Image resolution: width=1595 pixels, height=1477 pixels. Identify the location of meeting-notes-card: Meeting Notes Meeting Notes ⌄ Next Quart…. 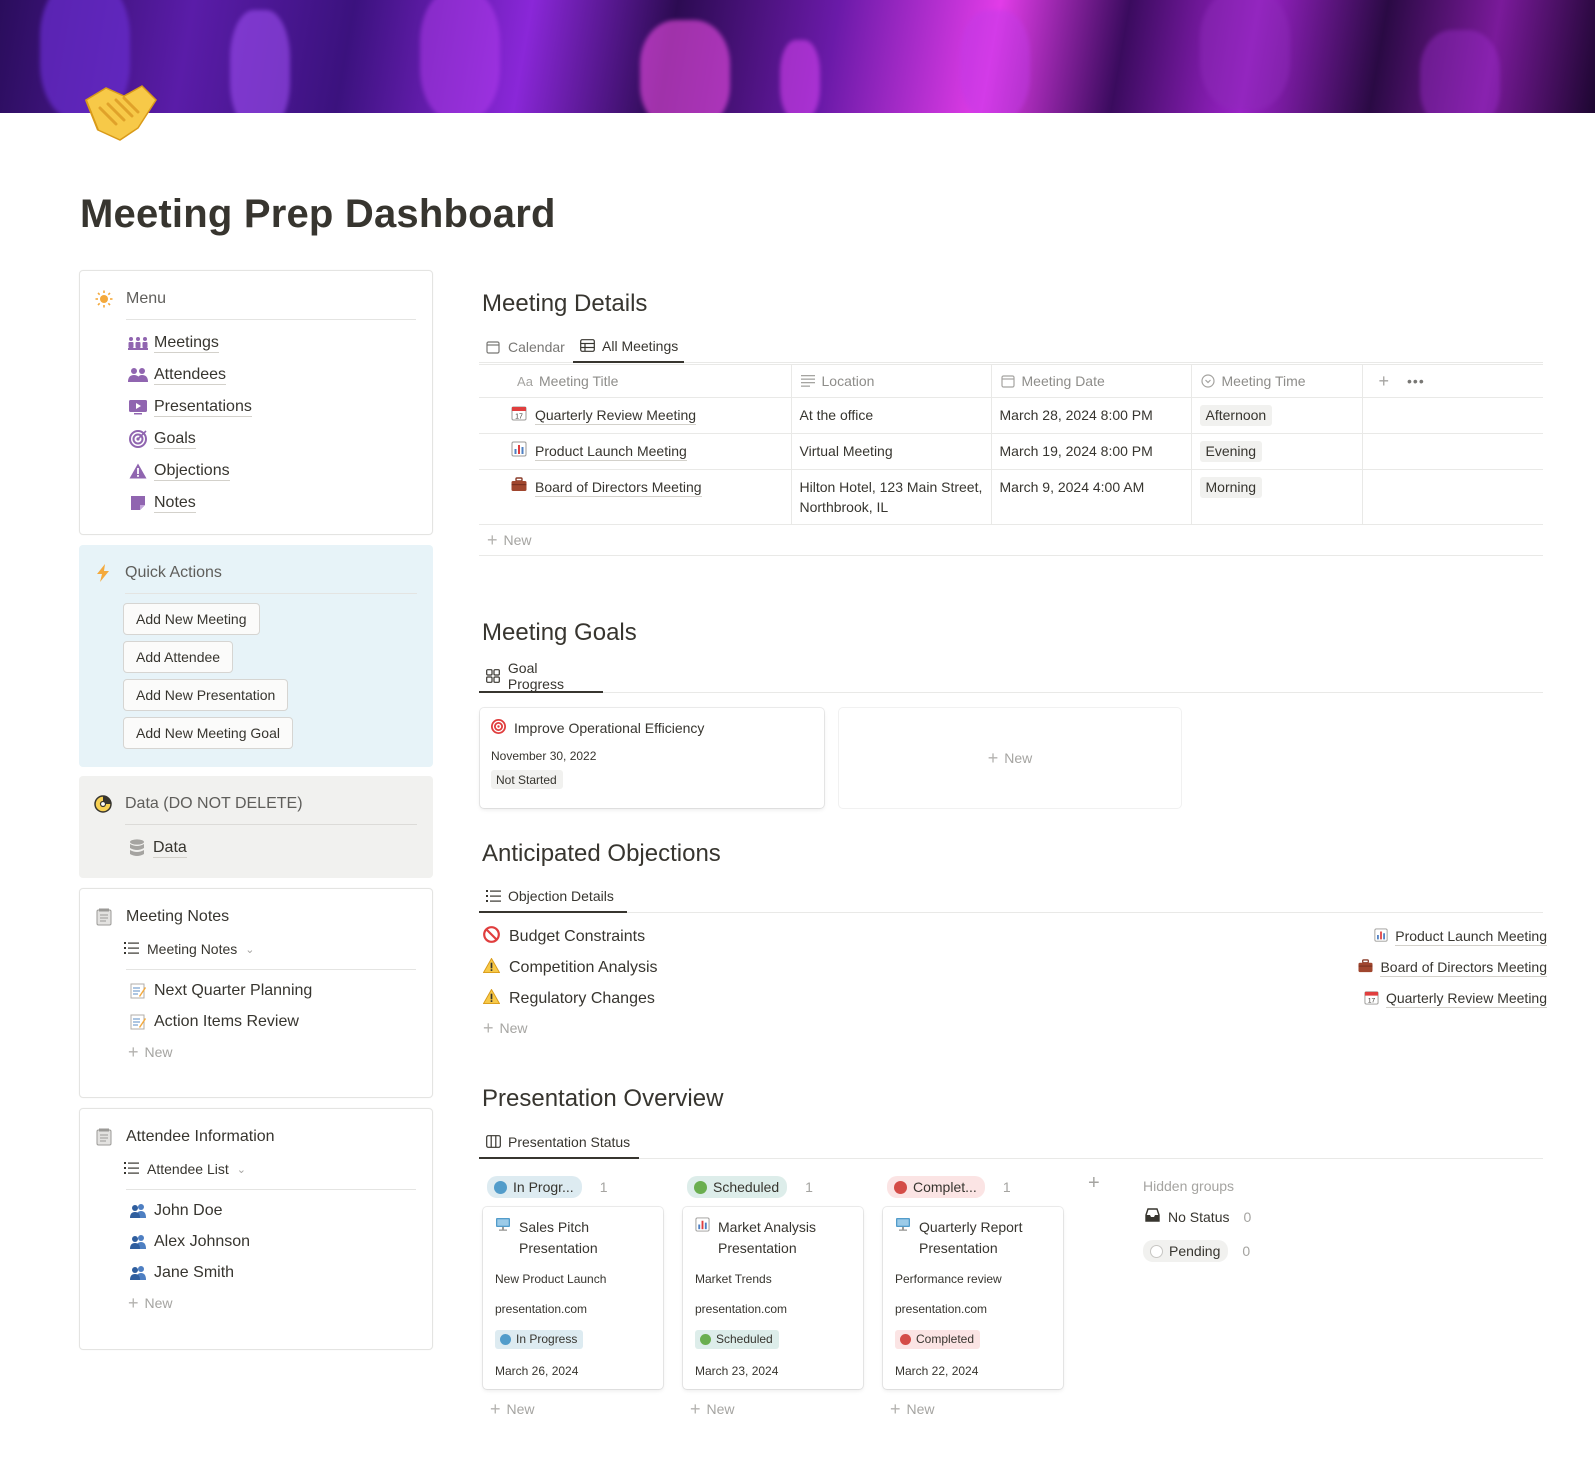
(256, 993).